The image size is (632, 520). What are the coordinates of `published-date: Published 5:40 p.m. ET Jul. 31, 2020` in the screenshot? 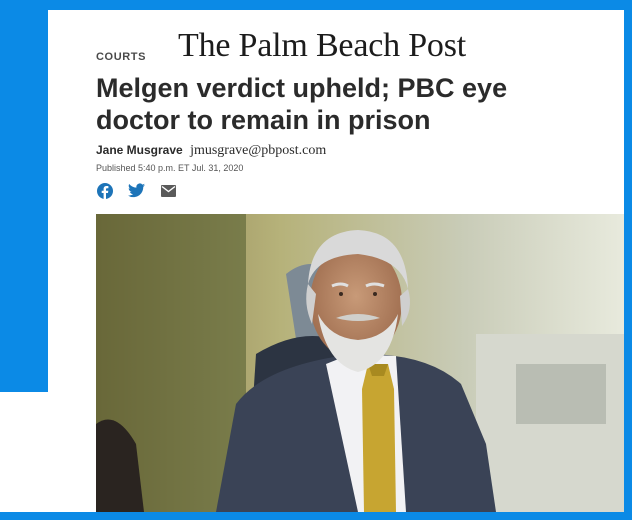 It's located at (170, 168).